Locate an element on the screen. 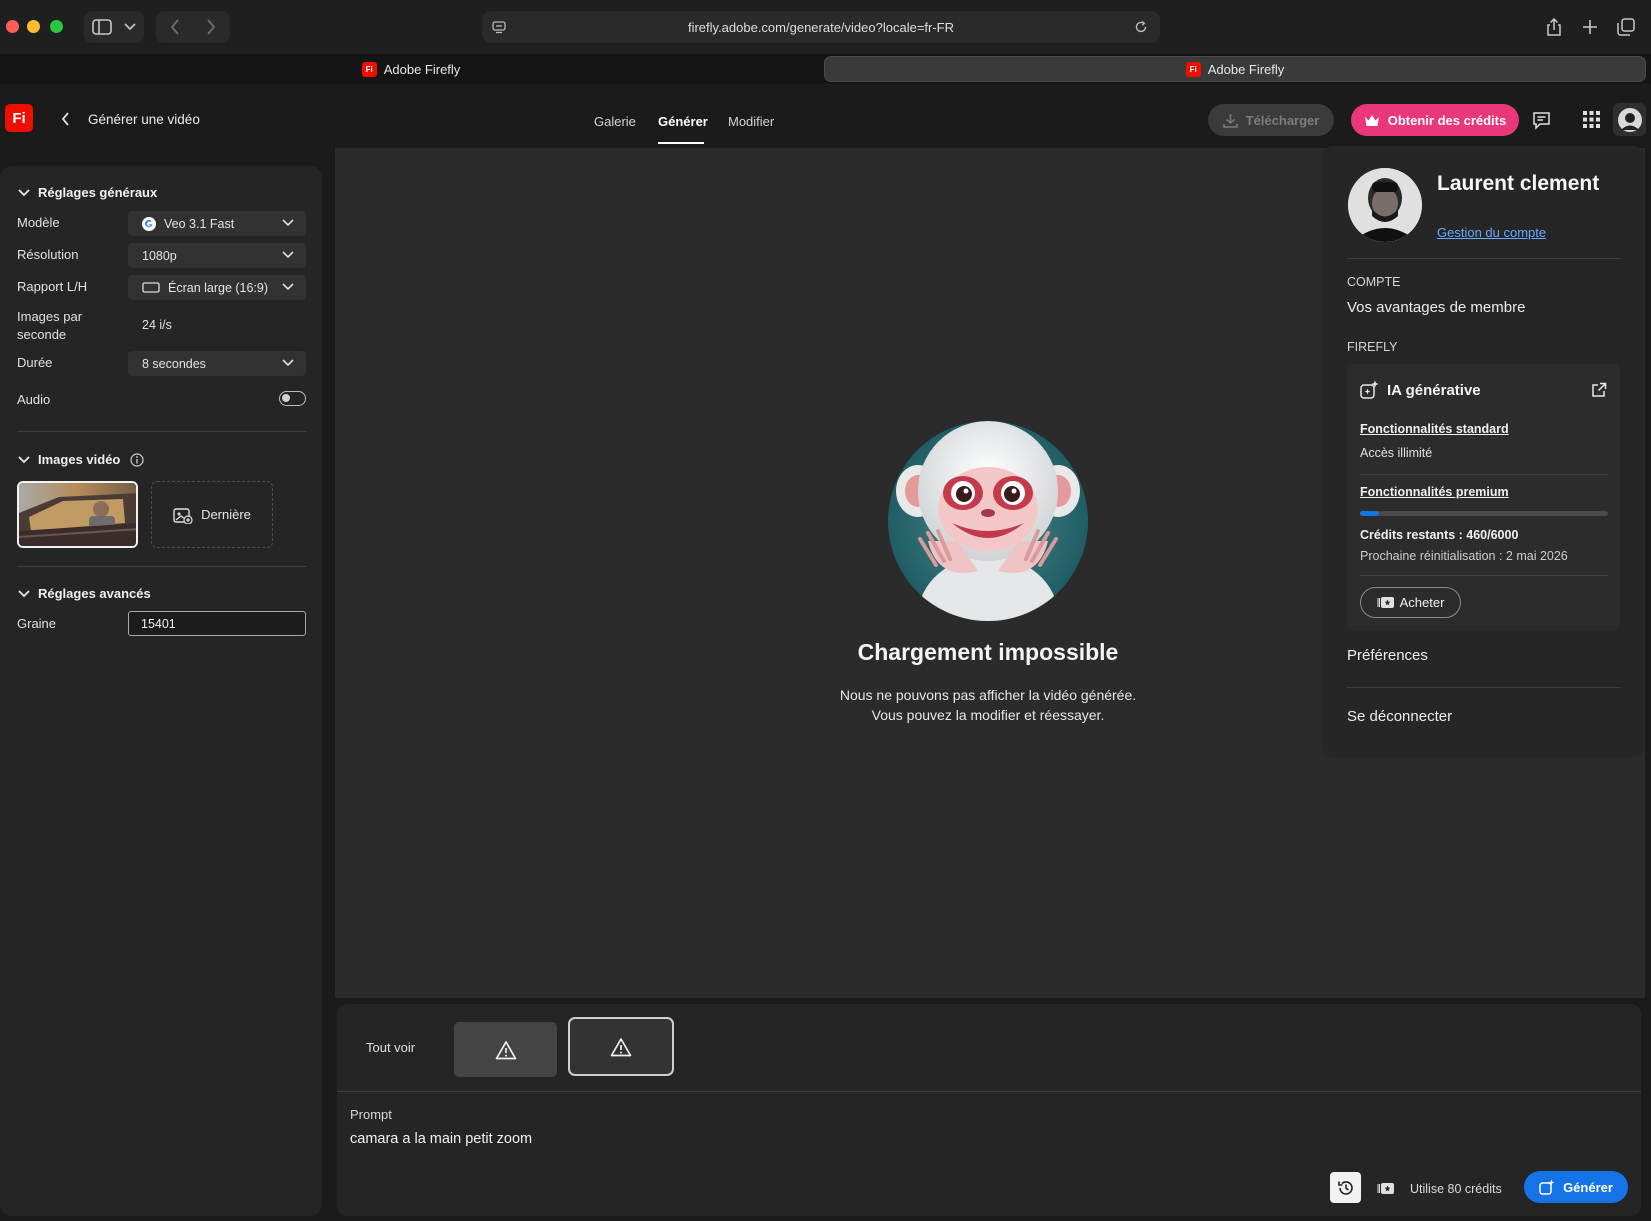  first-frame-thumbnail is located at coordinates (77, 514).